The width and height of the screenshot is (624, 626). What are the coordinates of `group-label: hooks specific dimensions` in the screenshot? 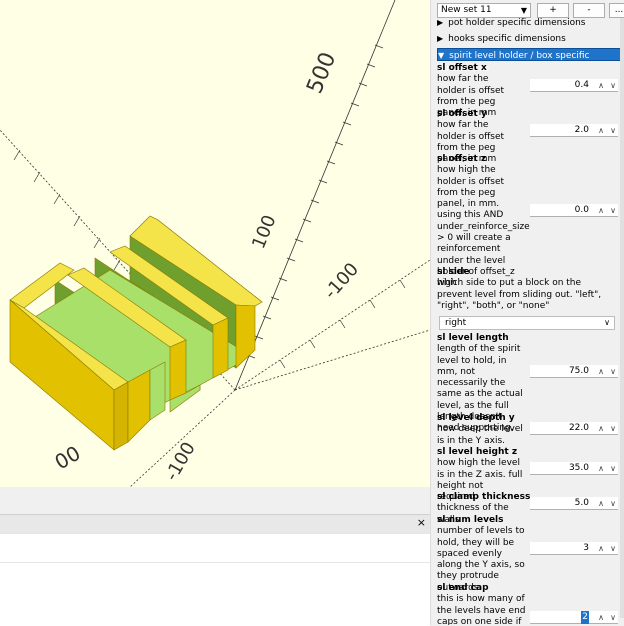 It's located at (507, 39).